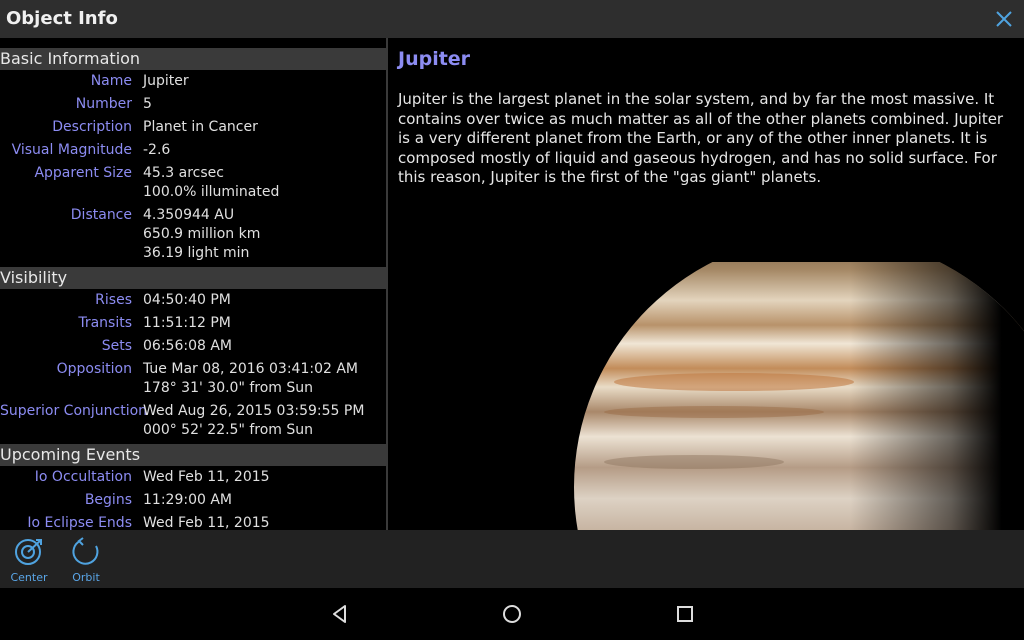  I want to click on info-value: -2.6, so click(157, 150).